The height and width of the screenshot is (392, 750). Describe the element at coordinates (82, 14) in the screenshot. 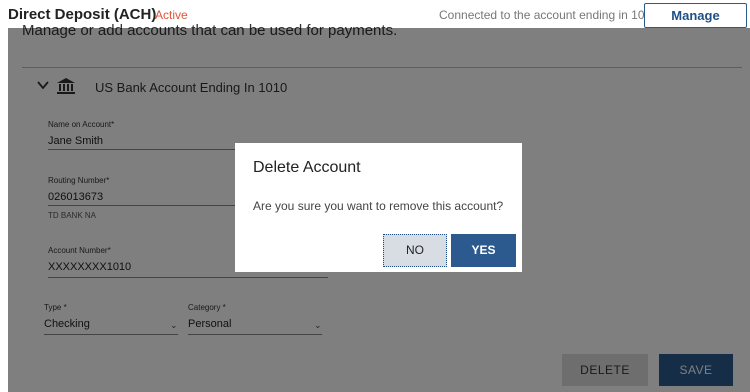

I see `page-title: Direct Deposit (ACH)` at that location.